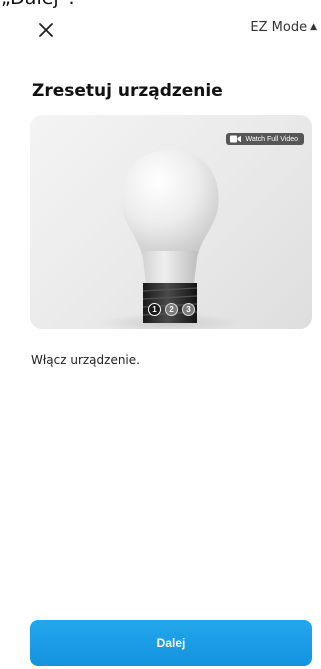  I want to click on previous-content-crop: „Dalej”., so click(160, 5).